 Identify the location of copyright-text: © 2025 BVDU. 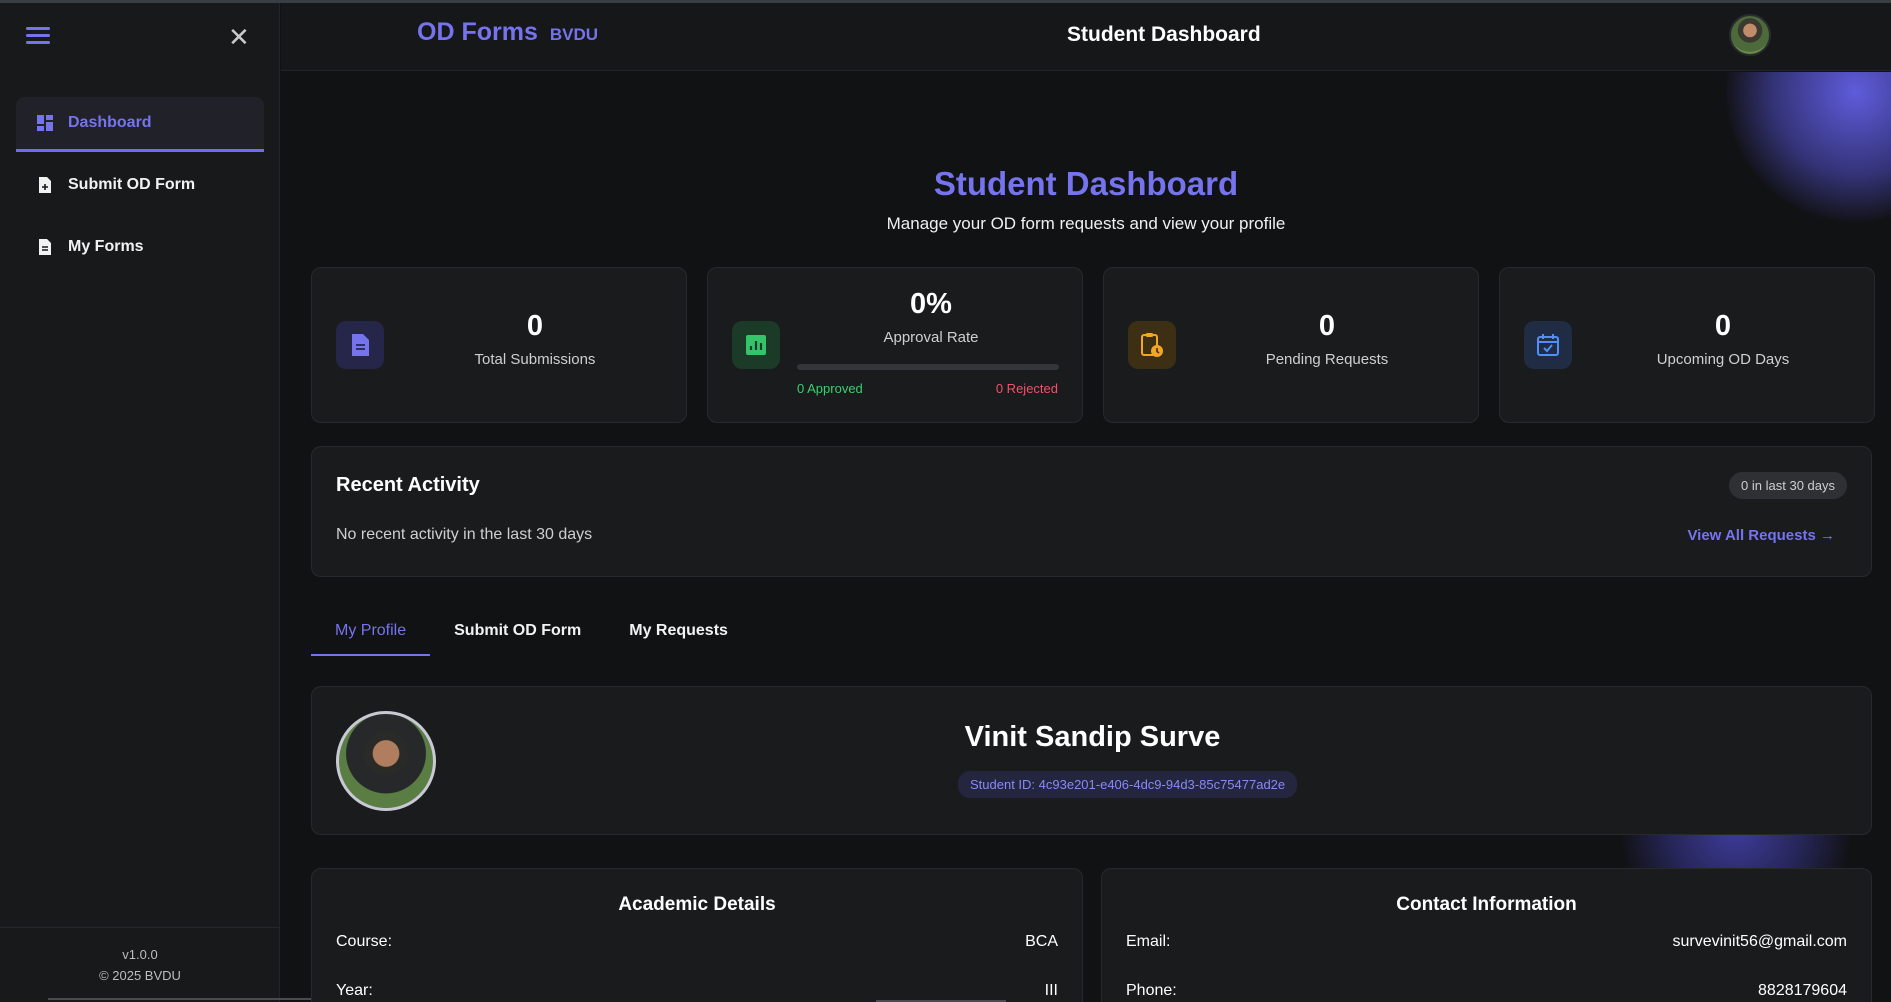
(140, 975).